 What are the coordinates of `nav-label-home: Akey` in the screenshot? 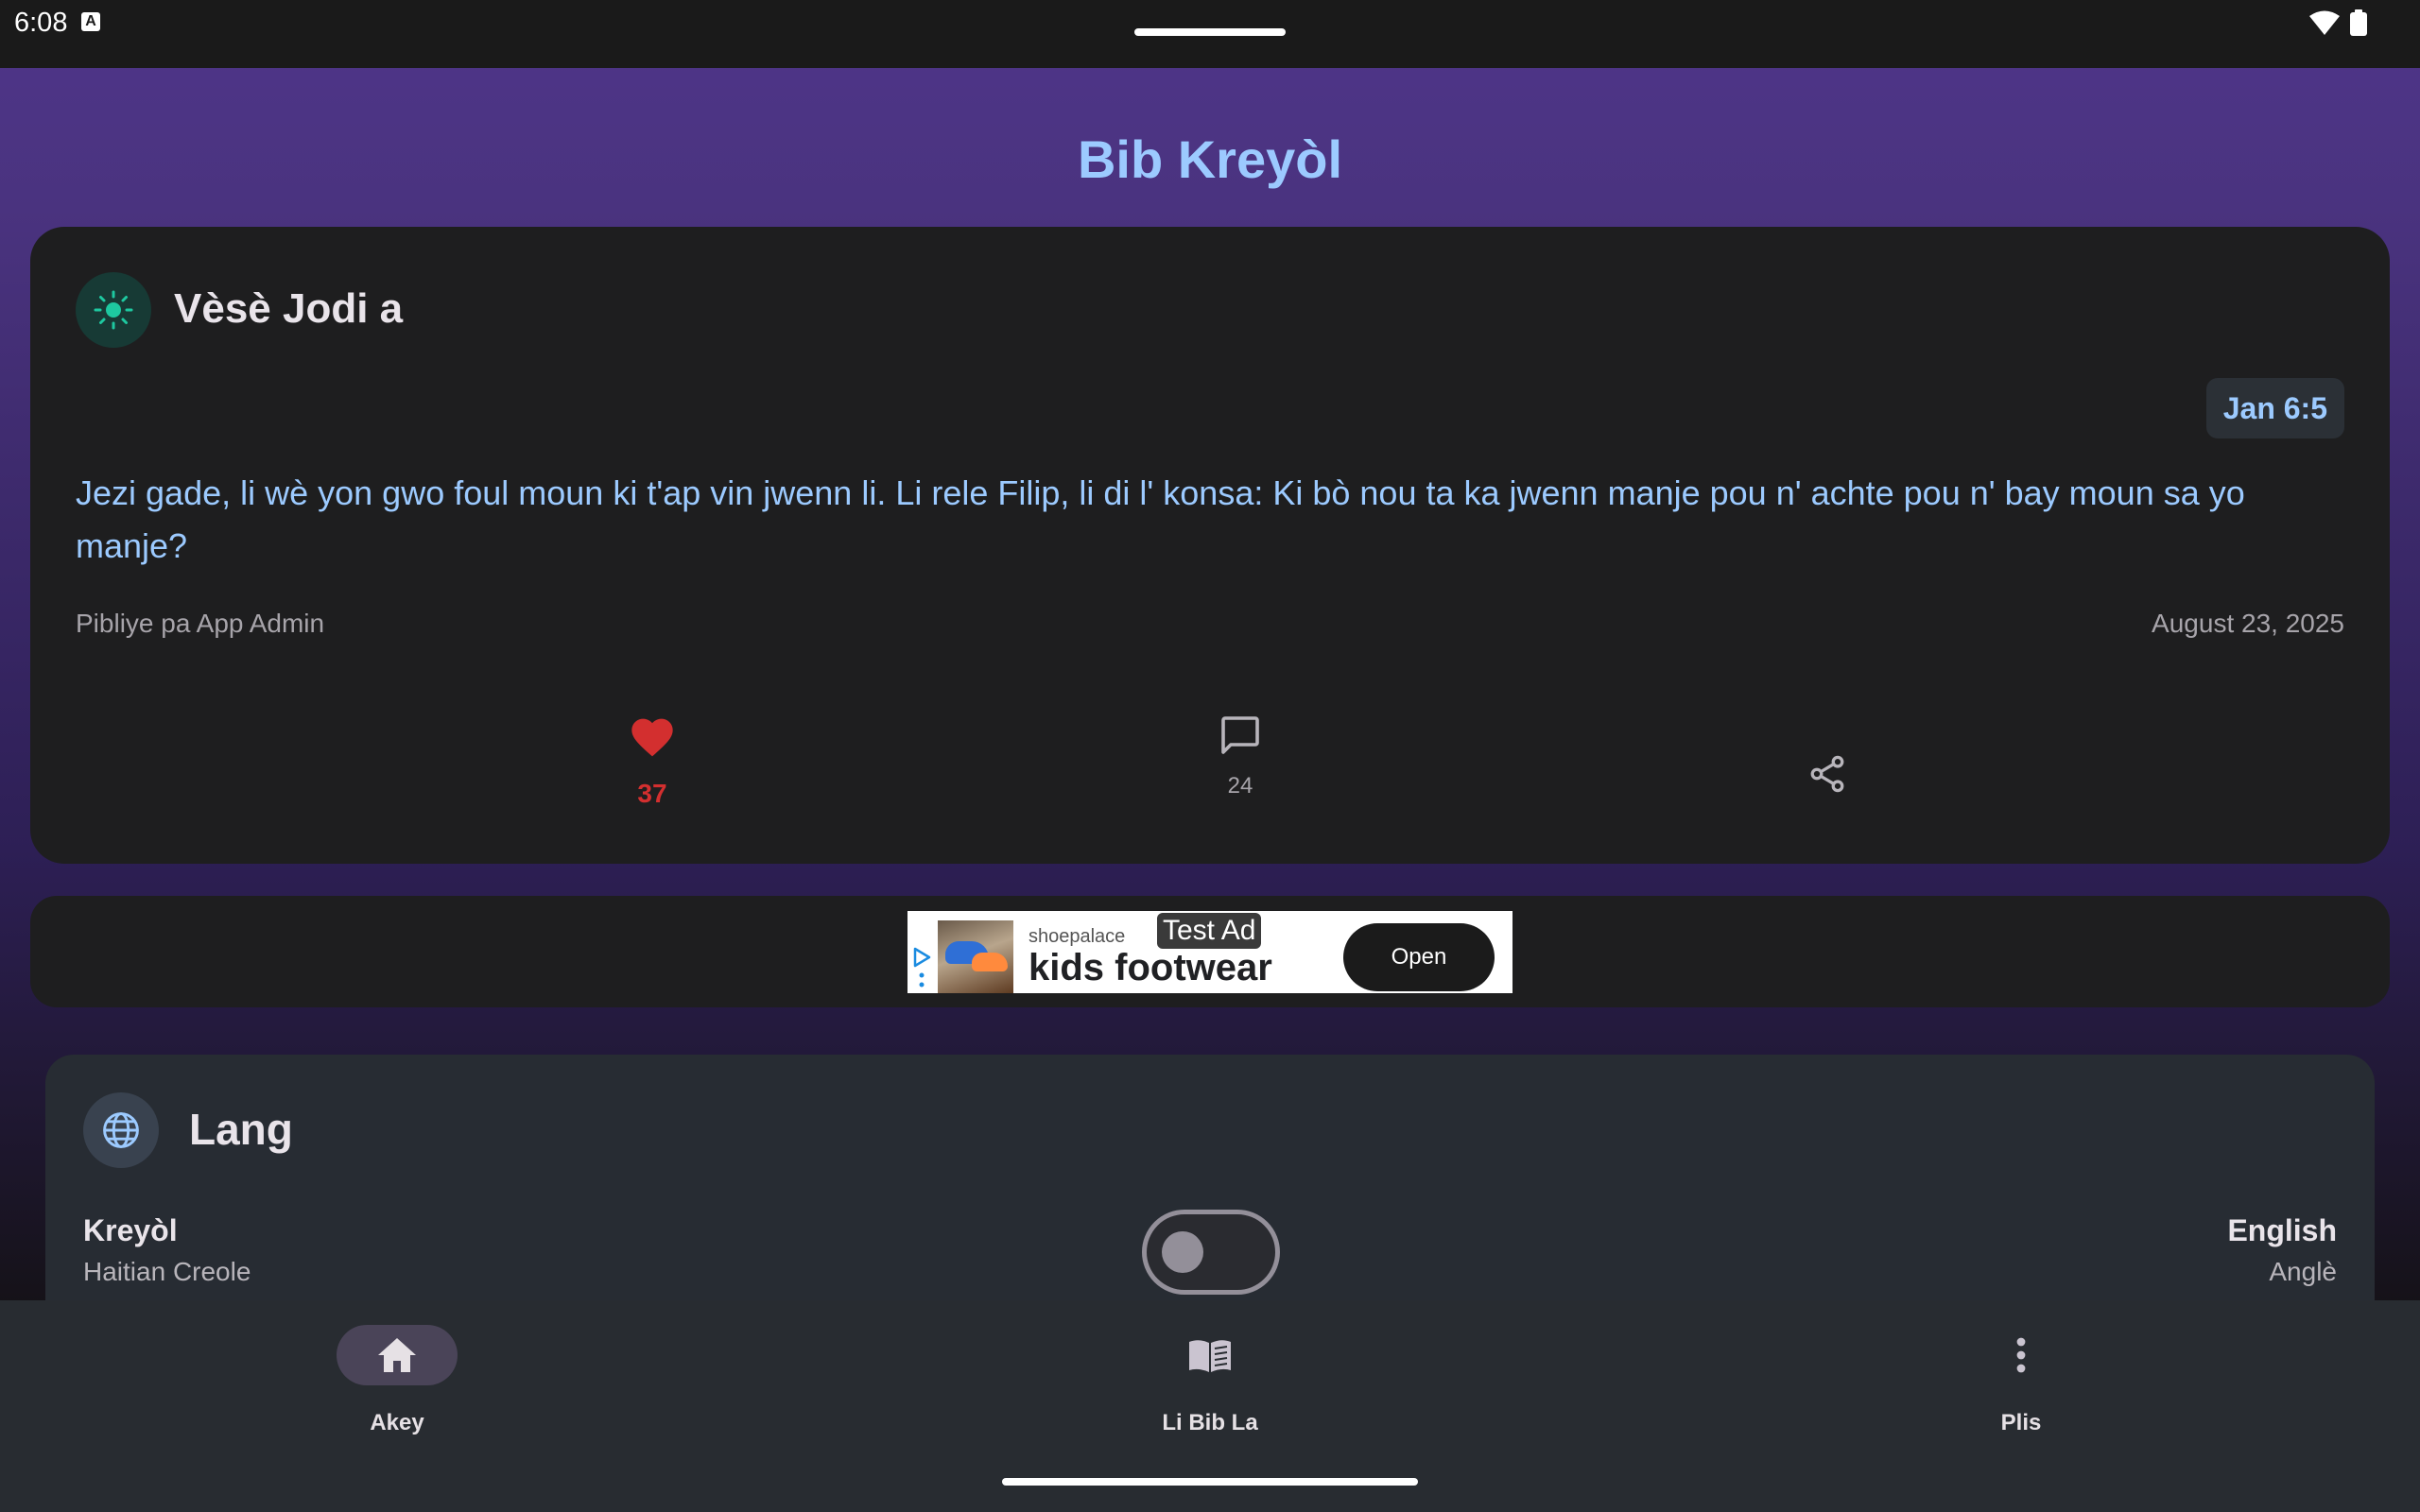 It's located at (397, 1422).